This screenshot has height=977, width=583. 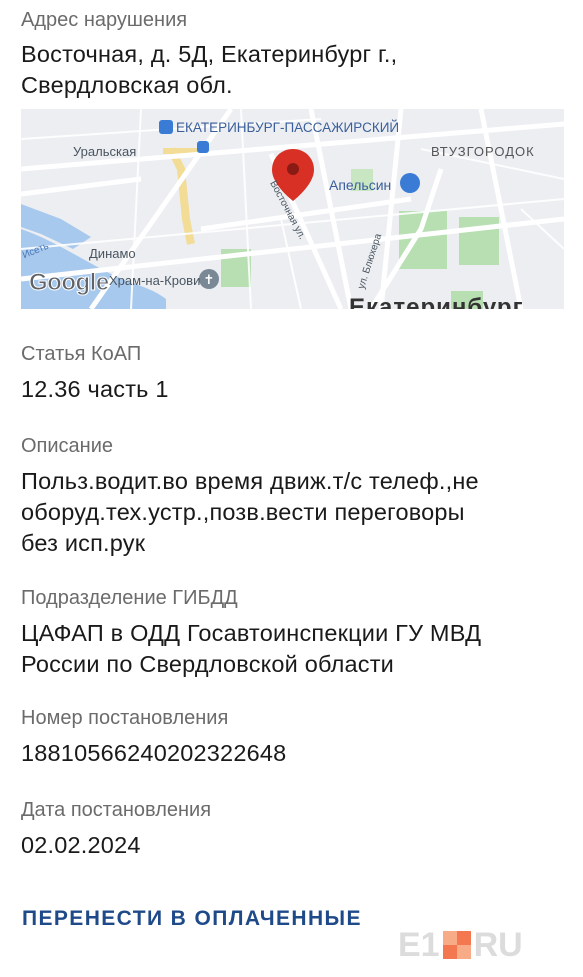 I want to click on watermark-right-text: RU, so click(x=498, y=945).